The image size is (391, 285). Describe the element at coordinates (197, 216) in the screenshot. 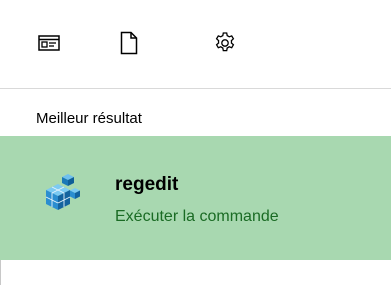

I see `result-subtitle: Exécuter la commande` at that location.